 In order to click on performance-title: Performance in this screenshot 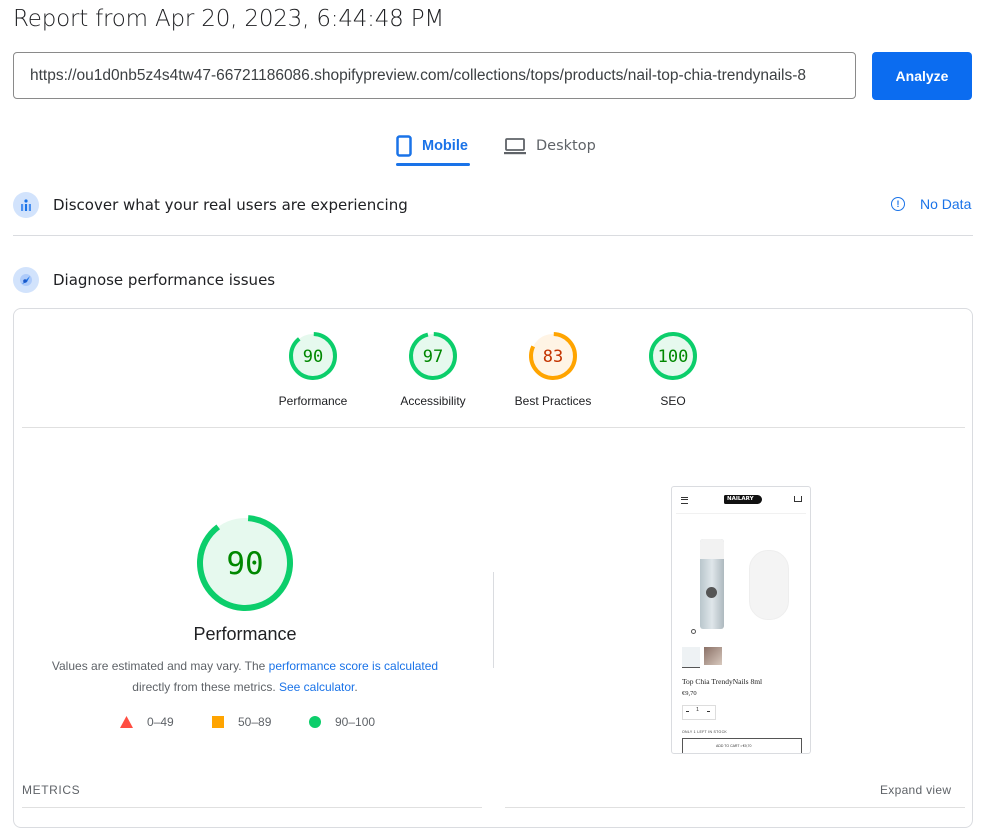, I will do `click(245, 634)`.